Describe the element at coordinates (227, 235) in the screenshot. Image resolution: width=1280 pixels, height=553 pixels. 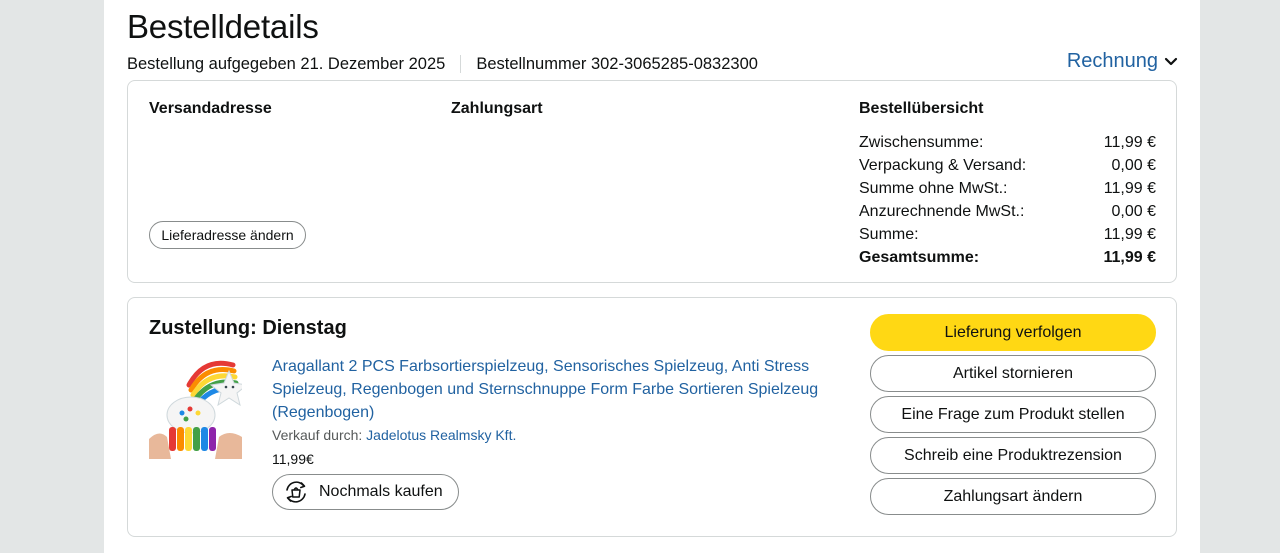
I see `change-address-button: Lieferadresse ändern` at that location.